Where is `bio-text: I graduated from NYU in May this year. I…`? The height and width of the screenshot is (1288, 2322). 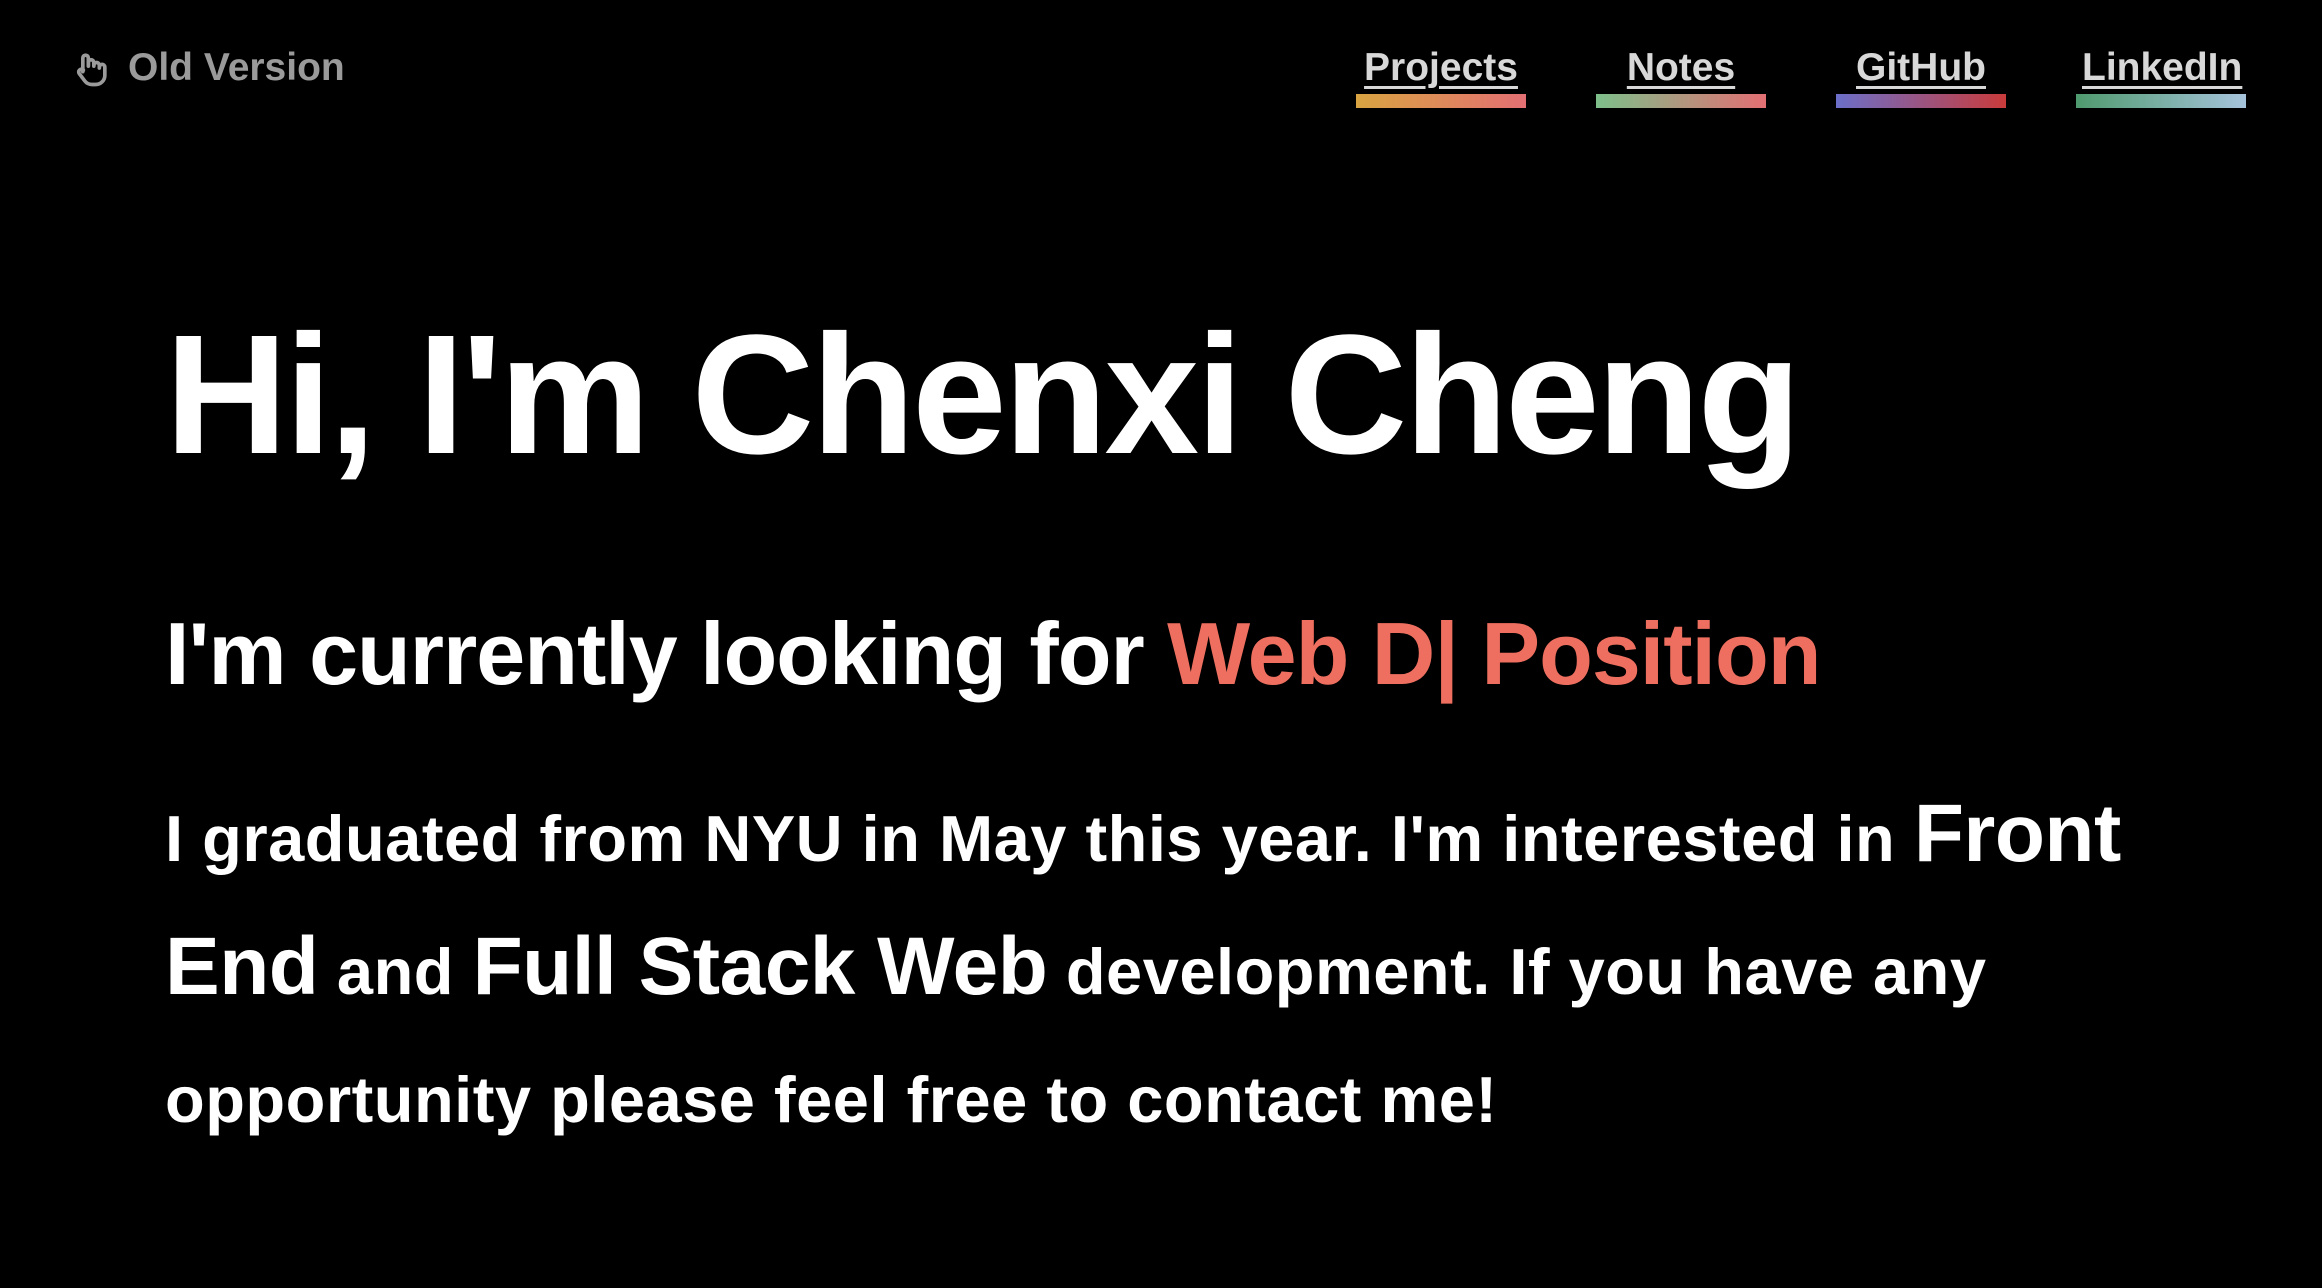
bio-text: I graduated from NYU in May this year. I… is located at coordinates (1039, 838).